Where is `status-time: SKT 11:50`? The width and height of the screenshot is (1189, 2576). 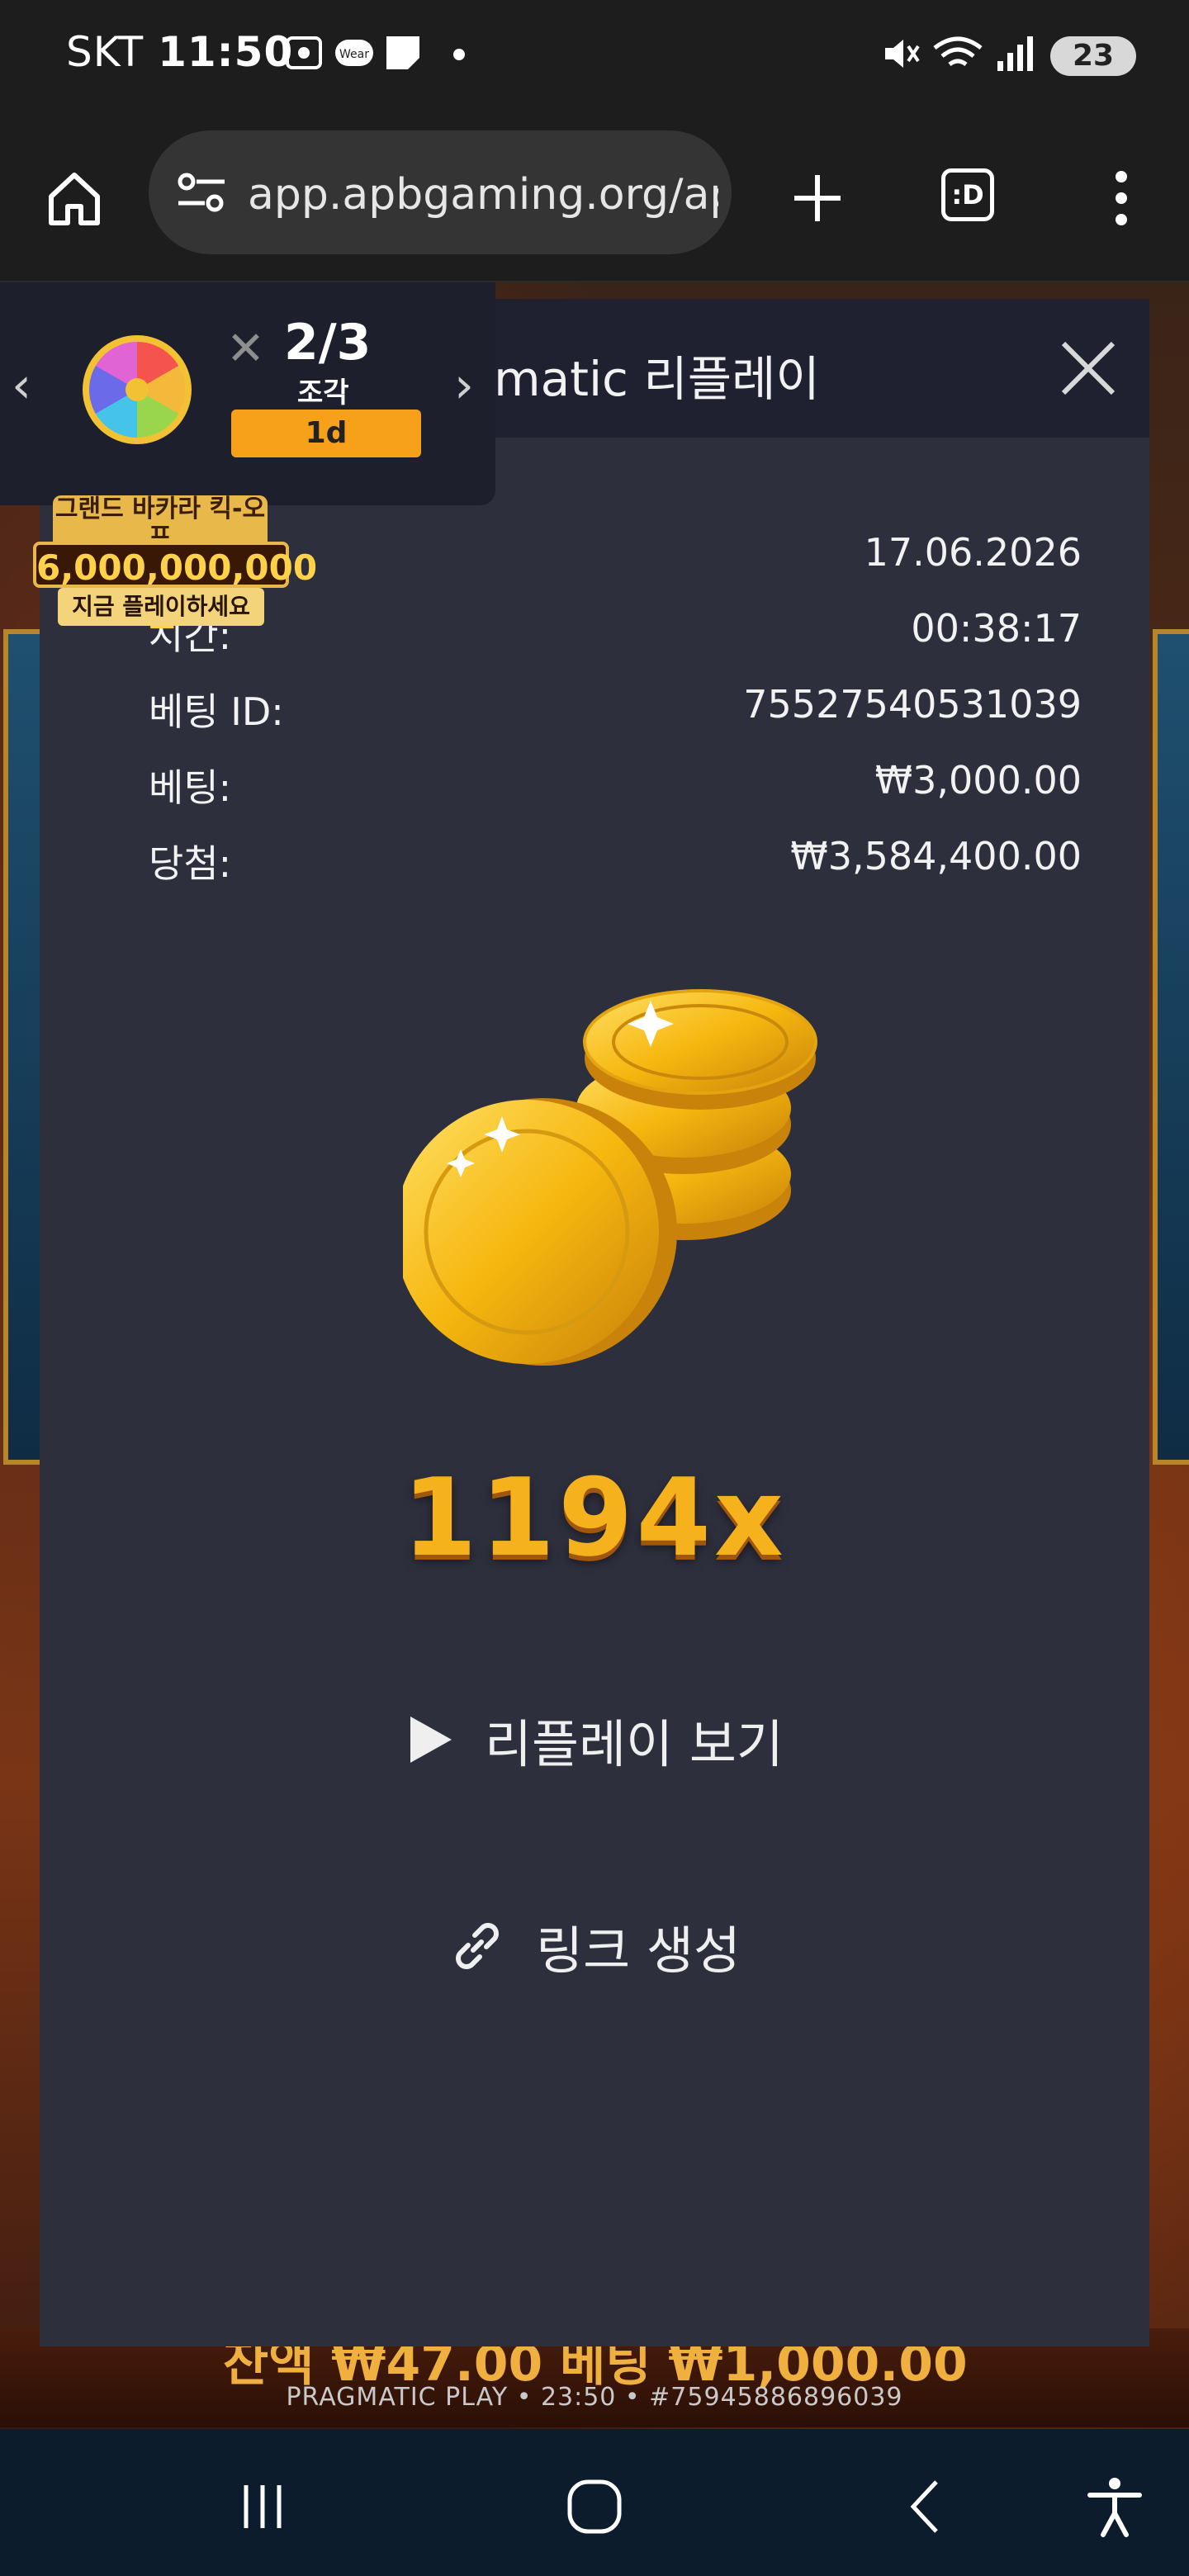
status-time: SKT 11:50 is located at coordinates (179, 52).